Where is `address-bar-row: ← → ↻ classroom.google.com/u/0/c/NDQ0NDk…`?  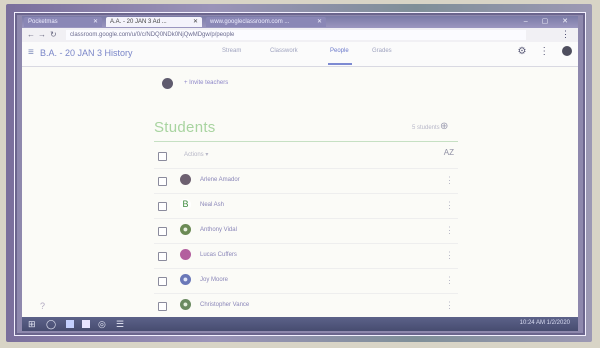 address-bar-row: ← → ↻ classroom.google.com/u/0/c/NDQ0NDk… is located at coordinates (300, 35).